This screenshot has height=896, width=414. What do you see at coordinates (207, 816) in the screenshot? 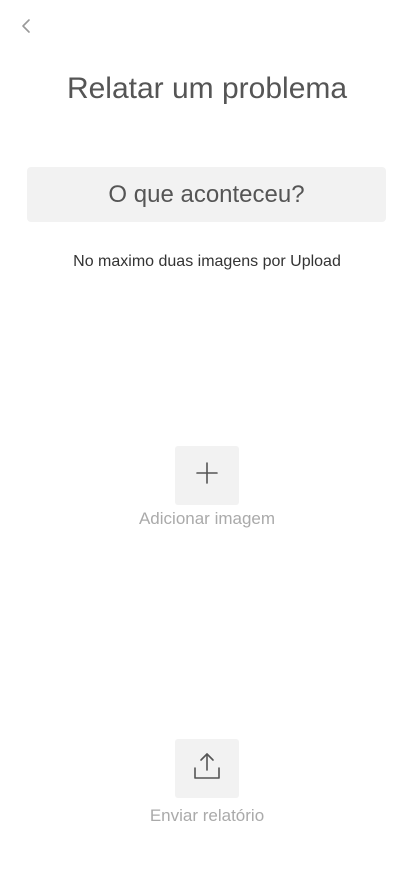
I see `send-report-label: Enviar relatório` at bounding box center [207, 816].